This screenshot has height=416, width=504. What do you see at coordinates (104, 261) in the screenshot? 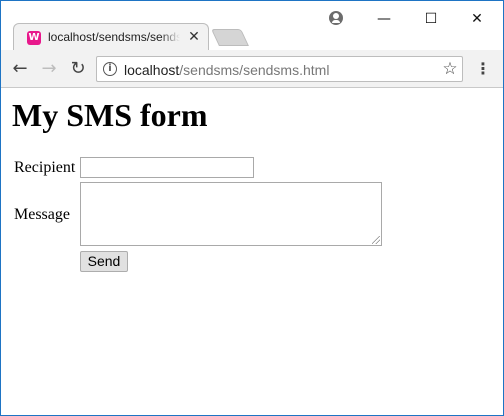
I see `send-button: Send` at bounding box center [104, 261].